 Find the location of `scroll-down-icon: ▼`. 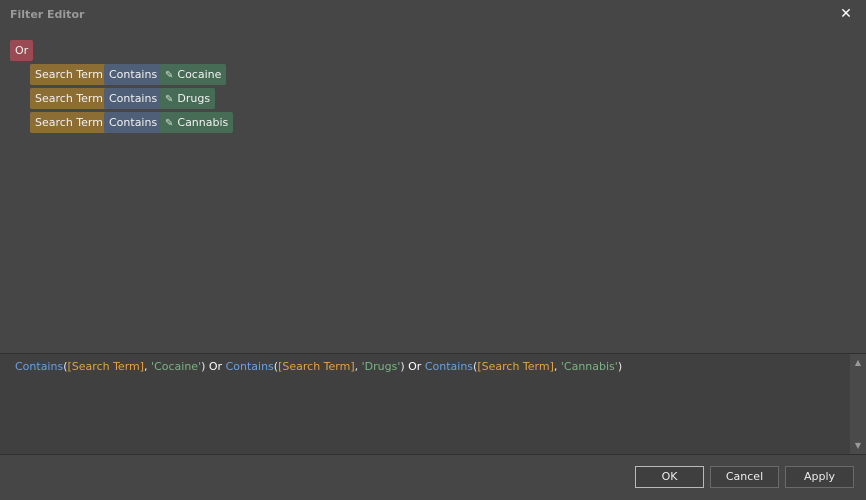

scroll-down-icon: ▼ is located at coordinates (858, 445).